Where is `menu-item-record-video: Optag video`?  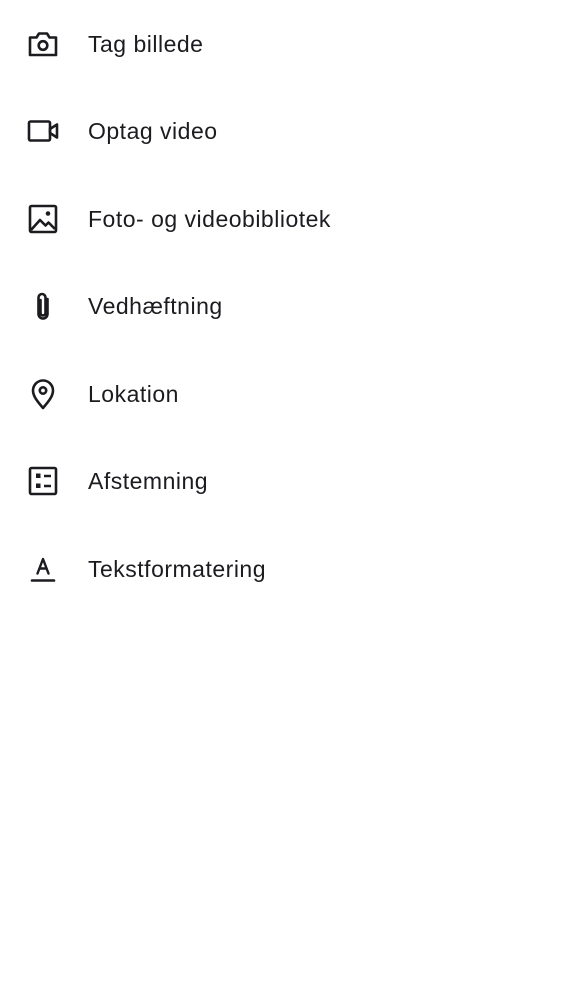
menu-item-record-video: Optag video is located at coordinates (281, 131).